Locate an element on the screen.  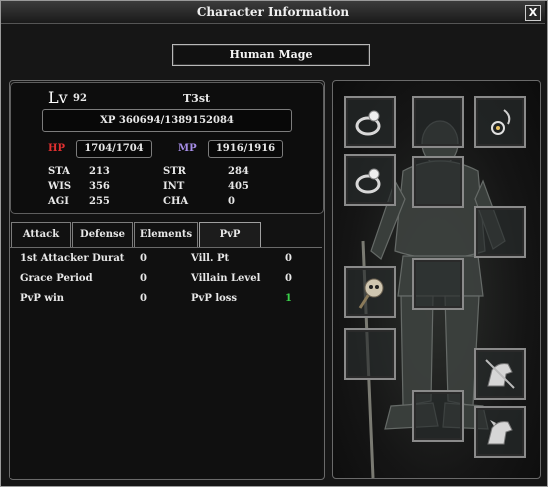
stat-label-sta: STA is located at coordinates (59, 171).